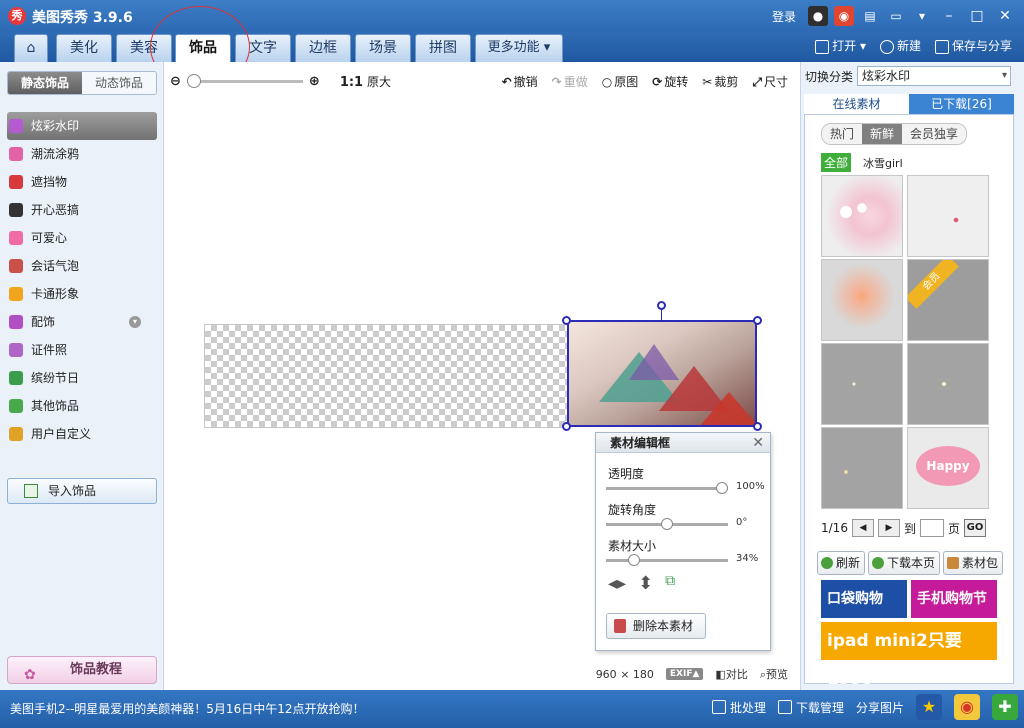 This screenshot has width=1024, height=728. What do you see at coordinates (135, 322) in the screenshot?
I see `expand-icon: ▾` at bounding box center [135, 322].